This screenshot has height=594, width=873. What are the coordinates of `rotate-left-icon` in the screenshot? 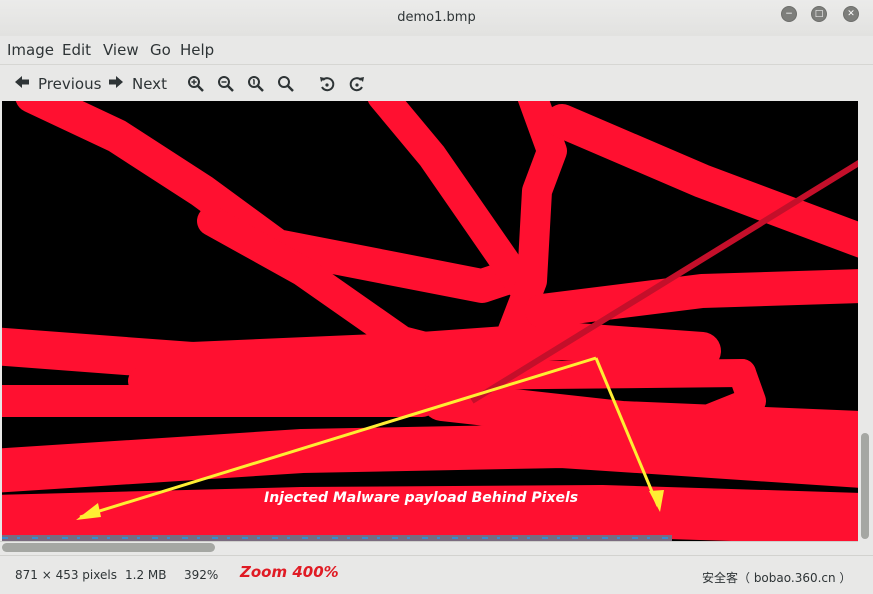 It's located at (327, 84).